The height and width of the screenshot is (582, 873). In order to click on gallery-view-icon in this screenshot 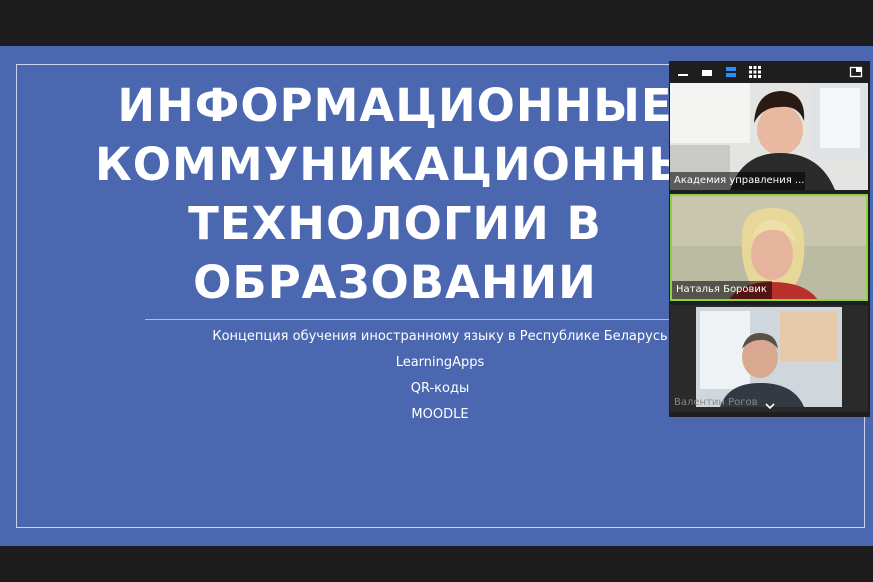, I will do `click(755, 72)`.